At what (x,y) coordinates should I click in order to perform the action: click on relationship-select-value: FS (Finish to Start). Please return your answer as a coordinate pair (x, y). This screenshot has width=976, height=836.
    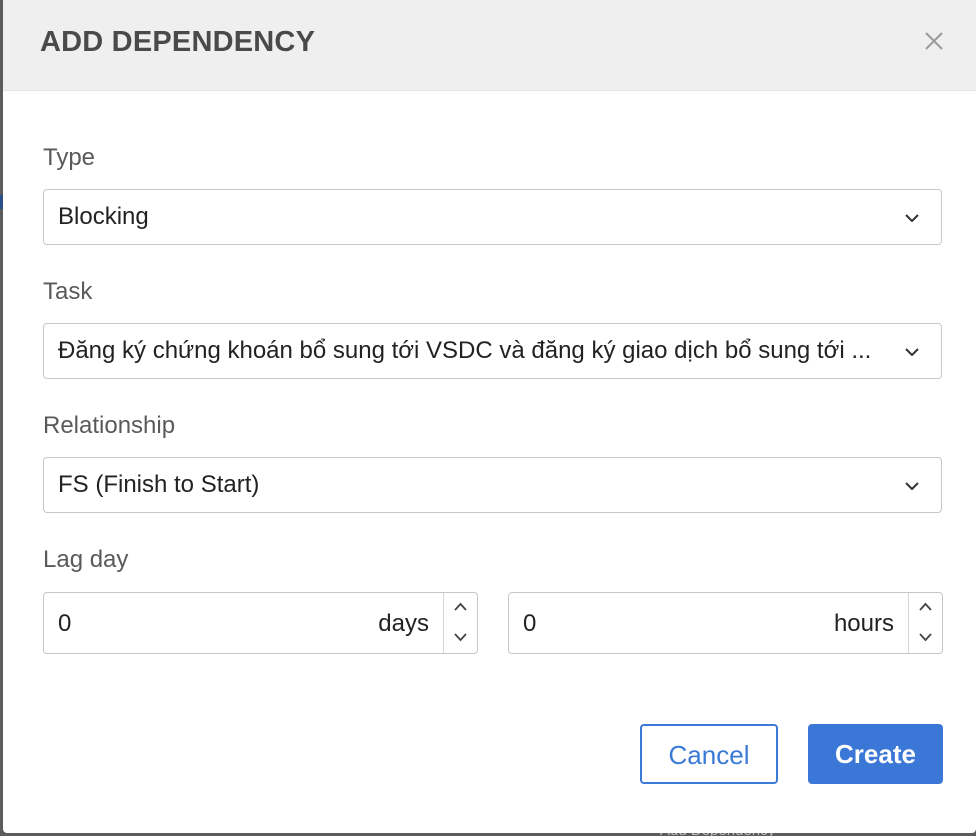
    Looking at the image, I should click on (159, 484).